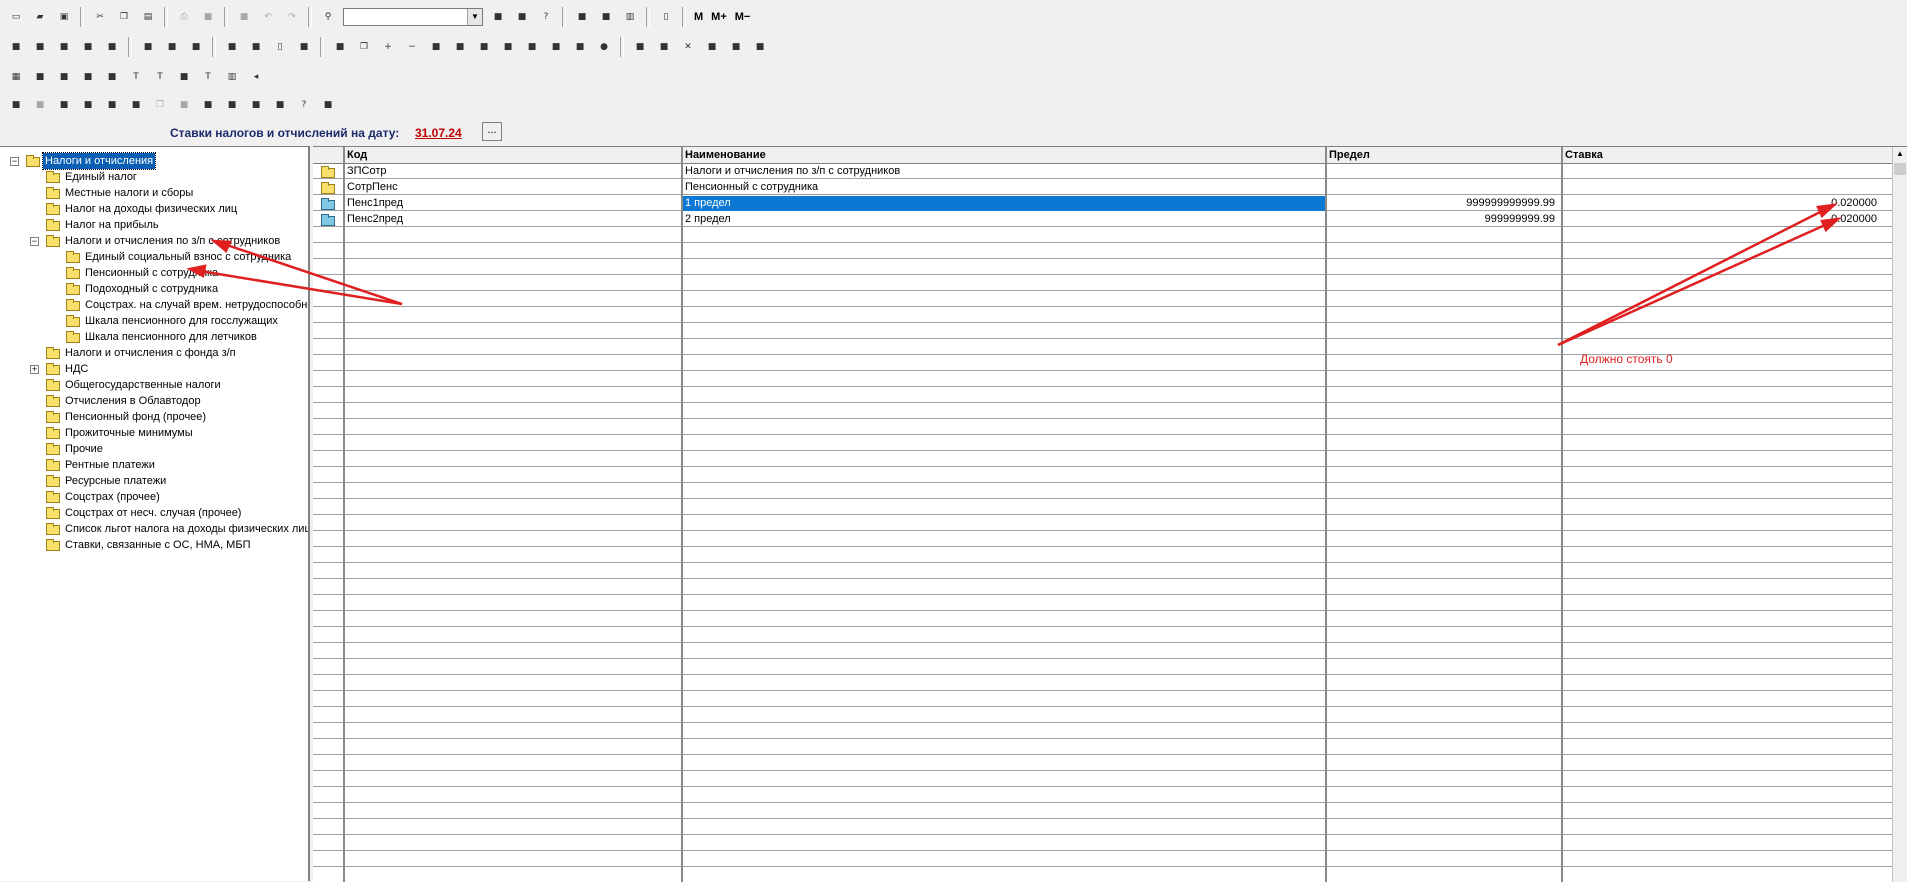 The height and width of the screenshot is (882, 1907). What do you see at coordinates (664, 47) in the screenshot?
I see `pin2-icon: ■` at bounding box center [664, 47].